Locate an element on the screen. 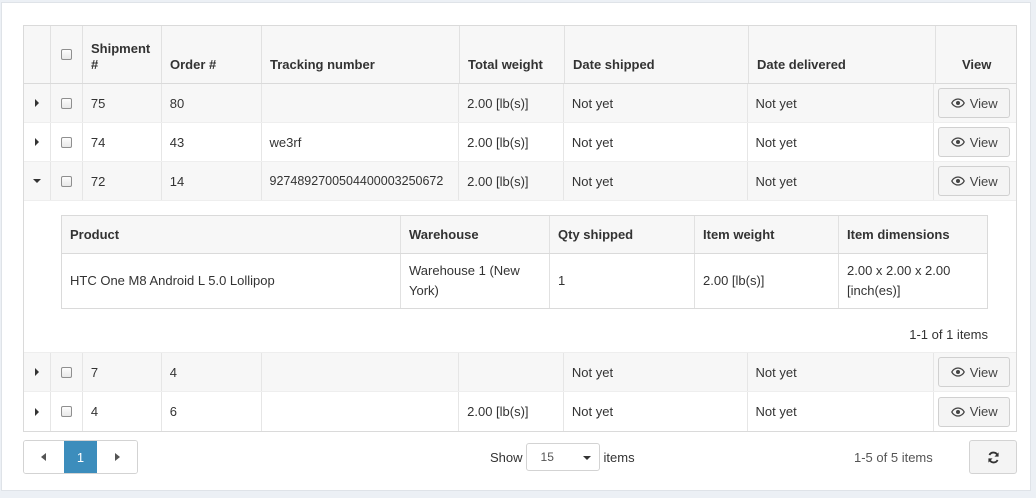  order-id: 6 is located at coordinates (210, 411).